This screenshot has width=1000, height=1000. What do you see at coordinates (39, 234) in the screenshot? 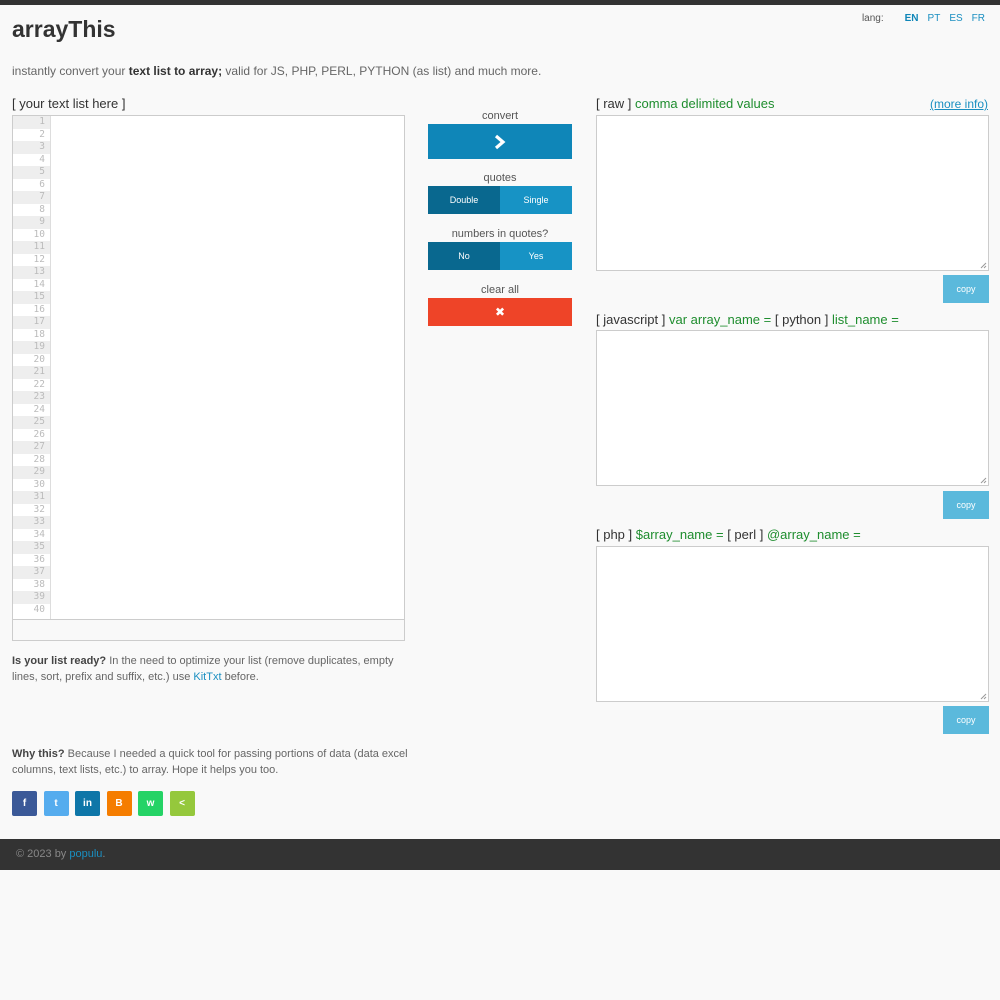
I see `line-number: 10` at bounding box center [39, 234].